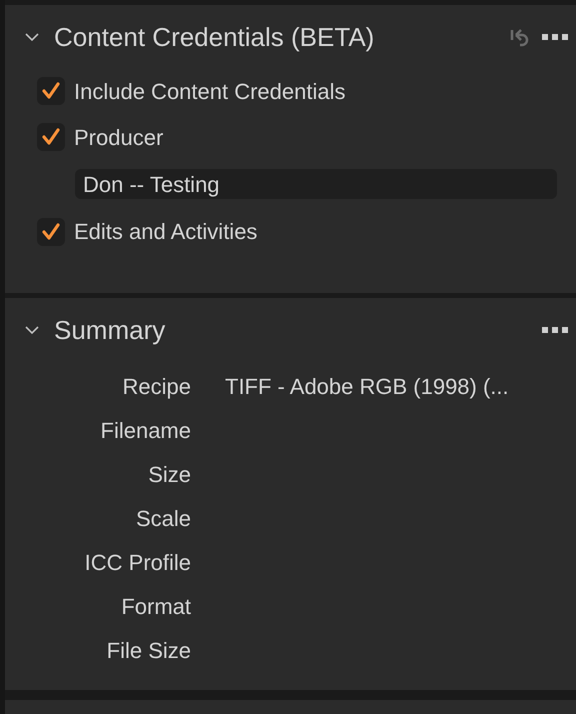 The image size is (576, 714). I want to click on field-label: ICC Profile, so click(137, 562).